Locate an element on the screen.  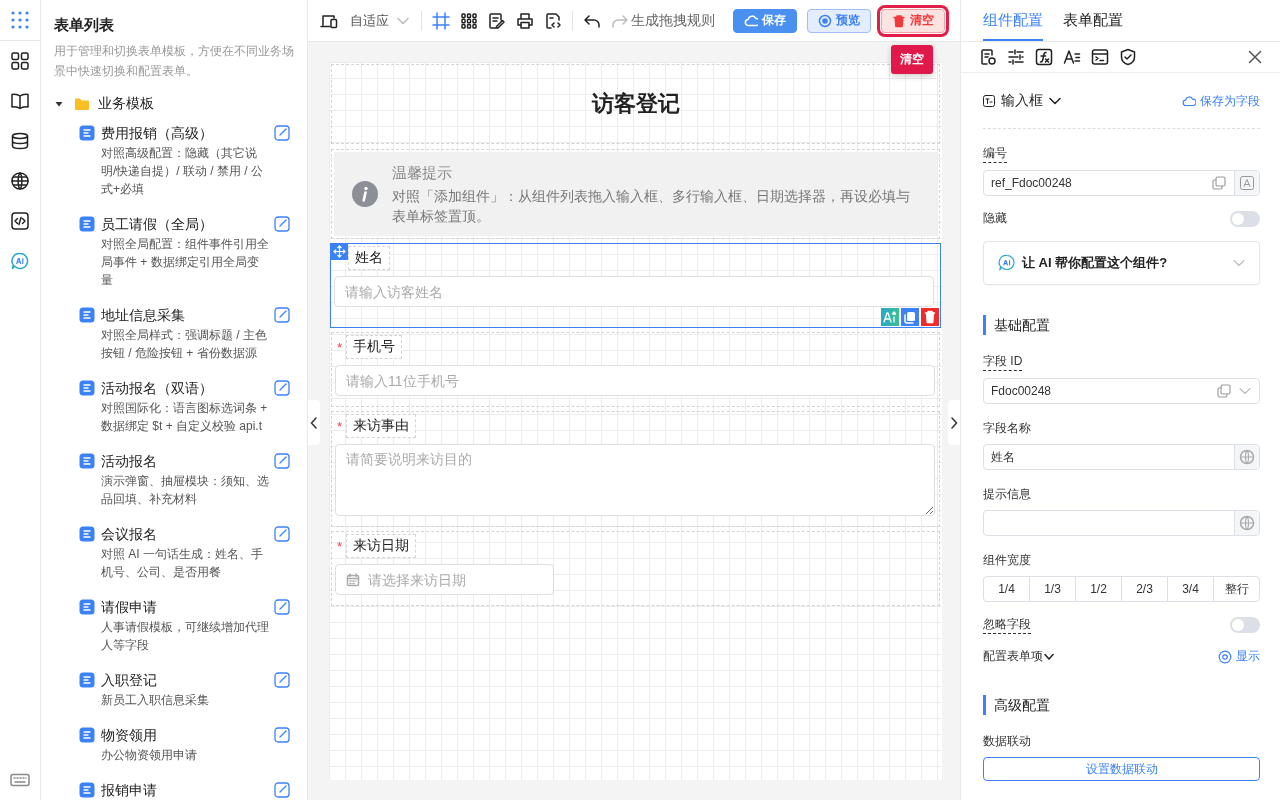
tree-folder: 业务模板 is located at coordinates (180, 104).